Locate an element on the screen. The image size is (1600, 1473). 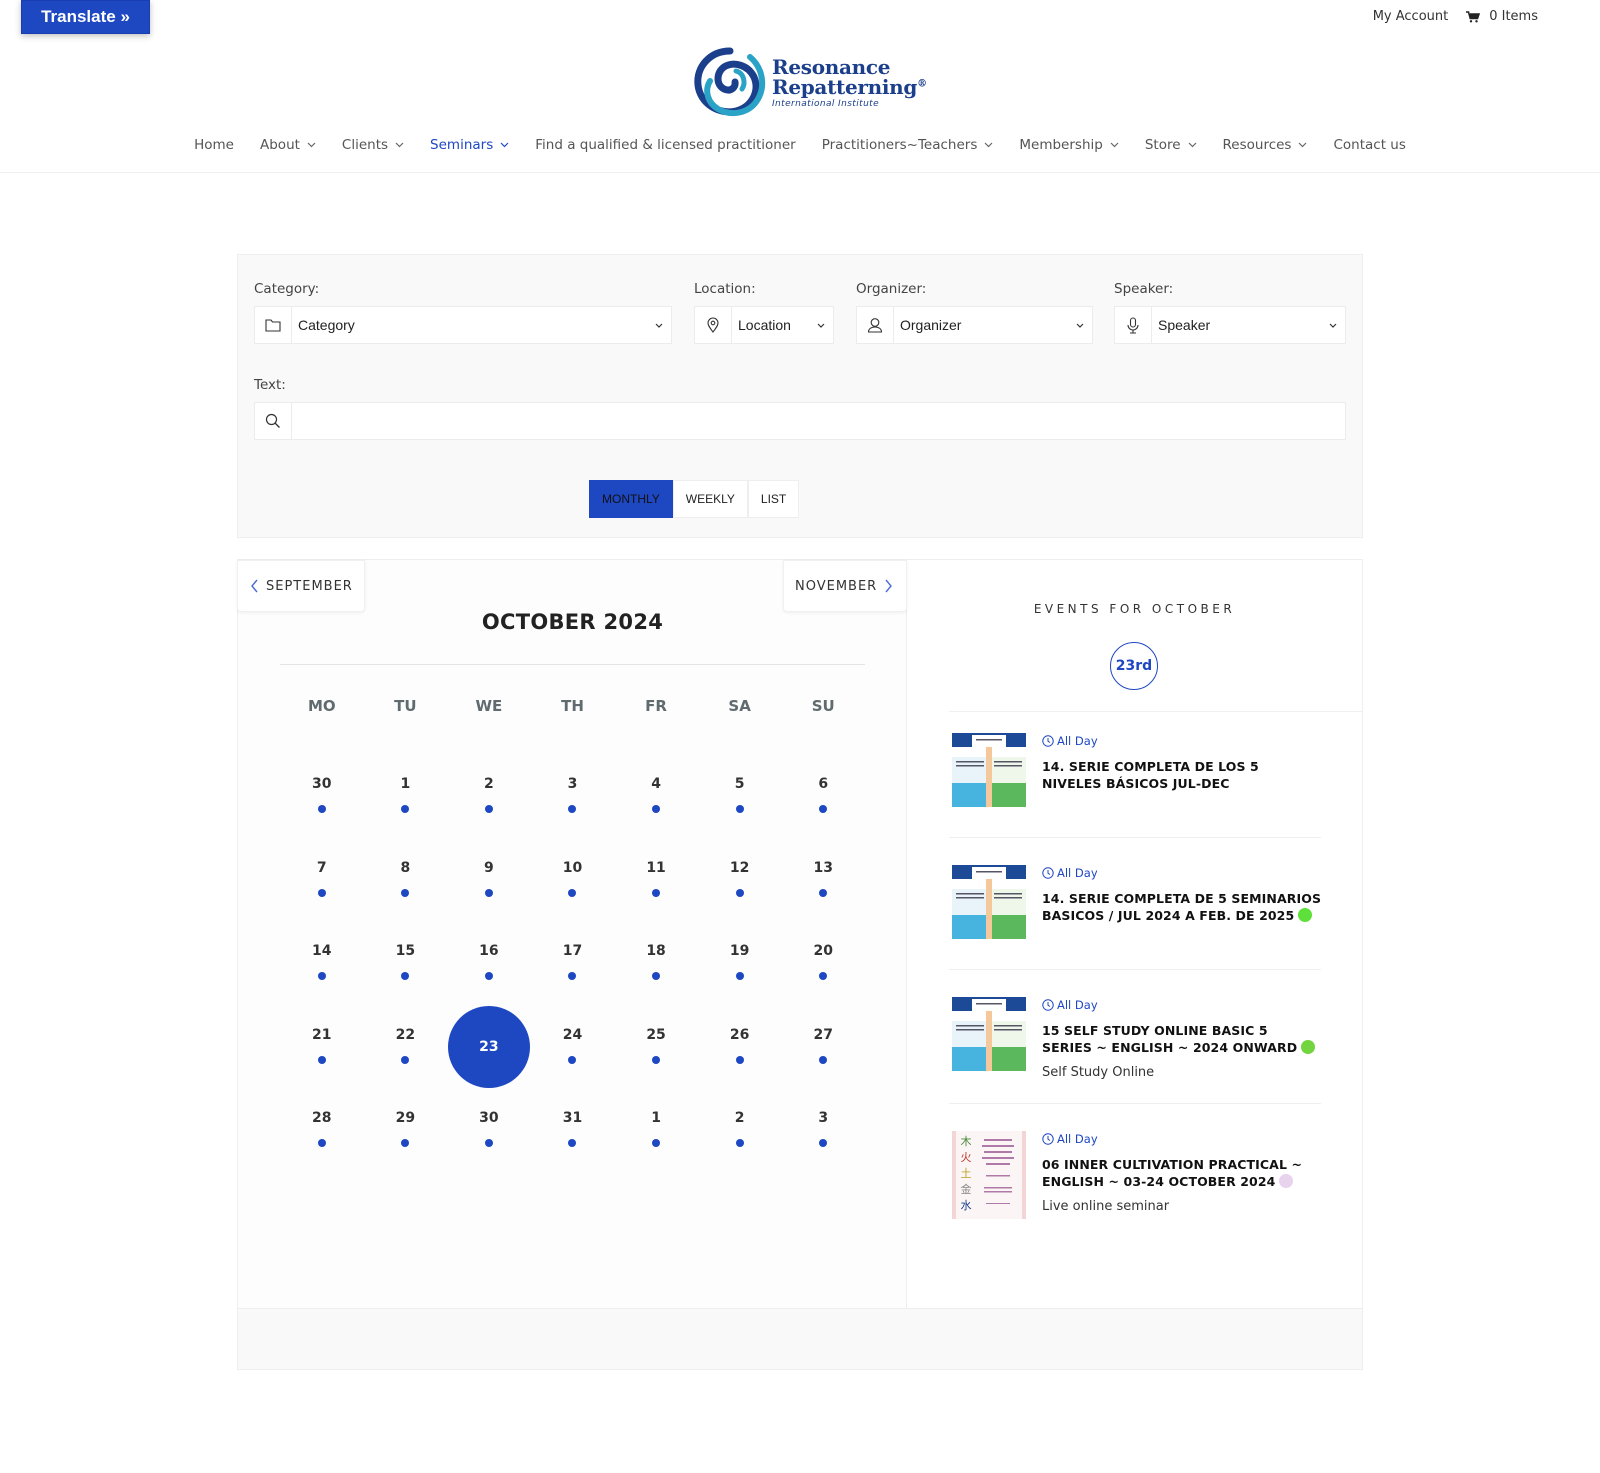
calendar-day: 6 is located at coordinates (823, 797).